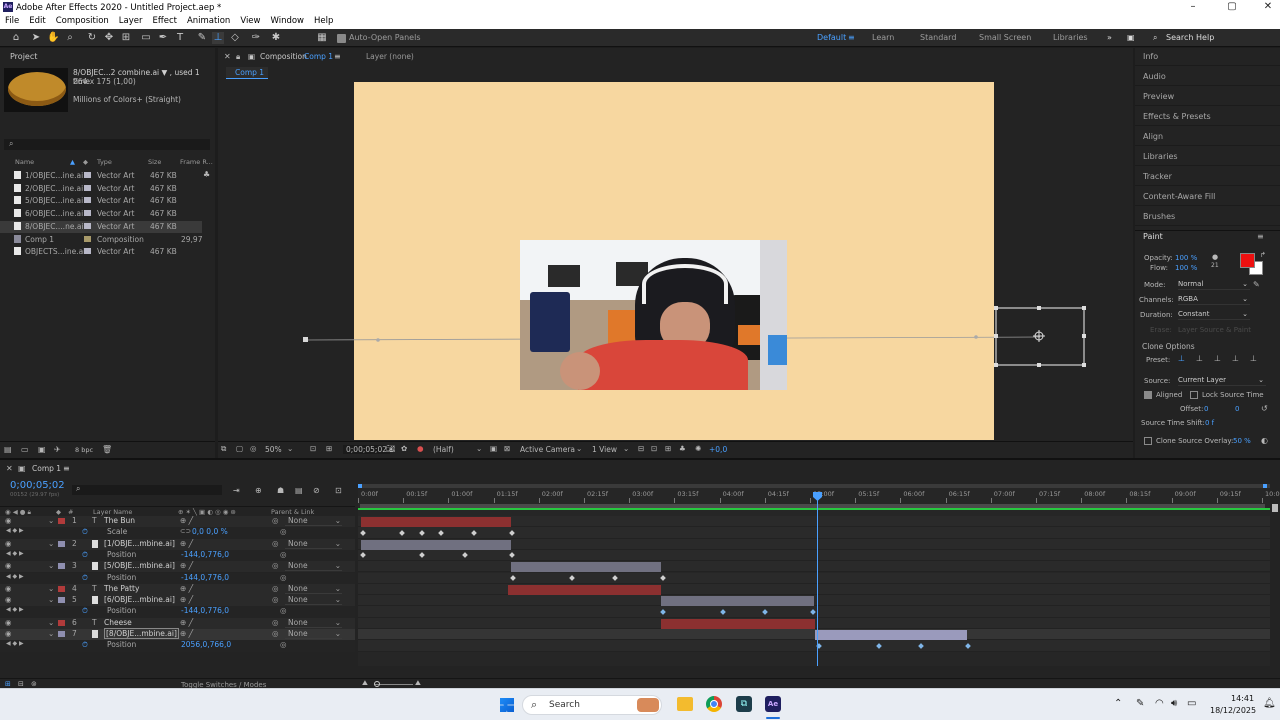  I want to click on project-settings-icon: ✈, so click(57, 449).